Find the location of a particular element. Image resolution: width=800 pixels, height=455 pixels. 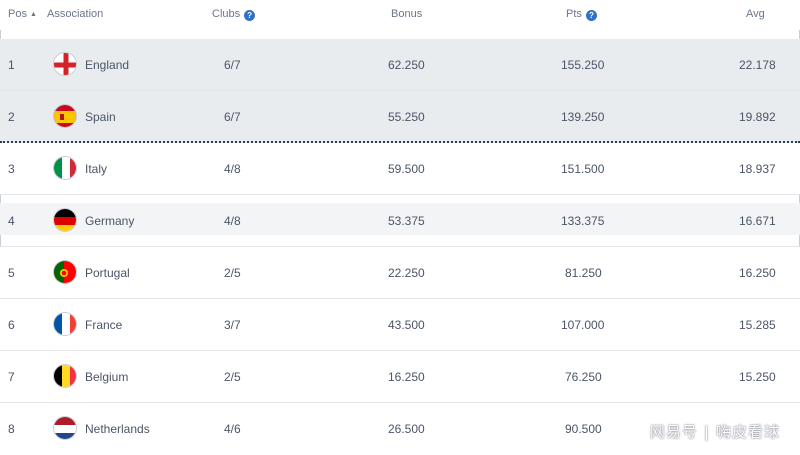

row-association: Belgium is located at coordinates (106, 377).